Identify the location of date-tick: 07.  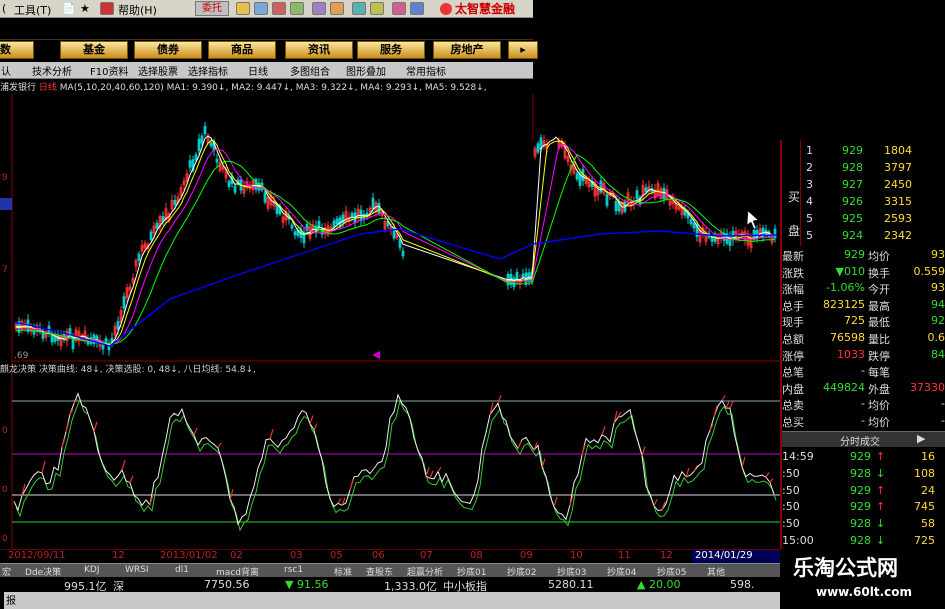
(426, 555).